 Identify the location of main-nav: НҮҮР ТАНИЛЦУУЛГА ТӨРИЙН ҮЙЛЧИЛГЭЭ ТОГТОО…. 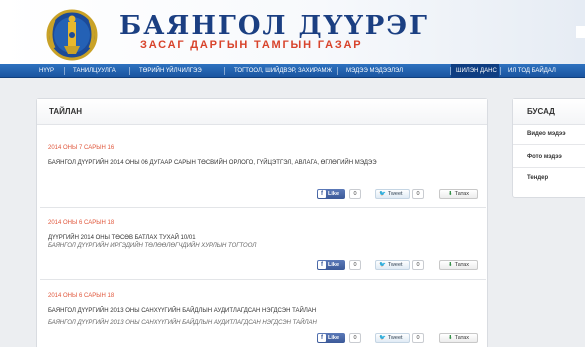
(292, 71).